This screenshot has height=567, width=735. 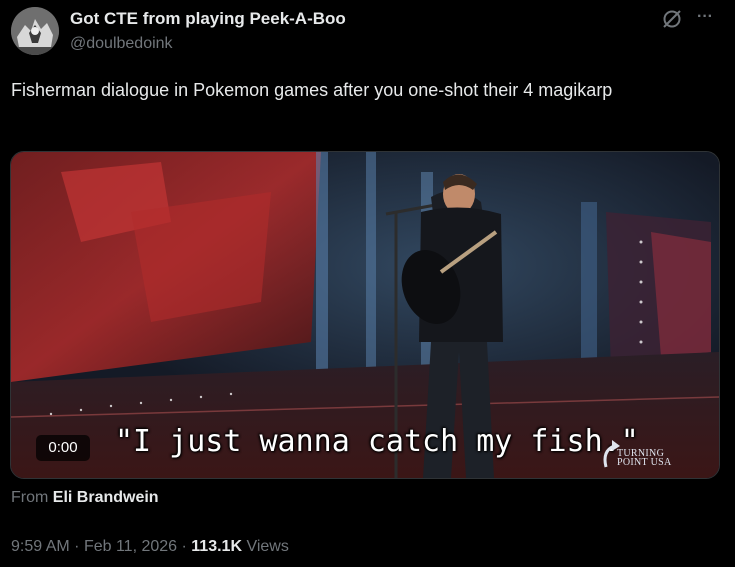 What do you see at coordinates (208, 19) in the screenshot?
I see `author-display-name: Got CTE from playing Peek-A-Boo` at bounding box center [208, 19].